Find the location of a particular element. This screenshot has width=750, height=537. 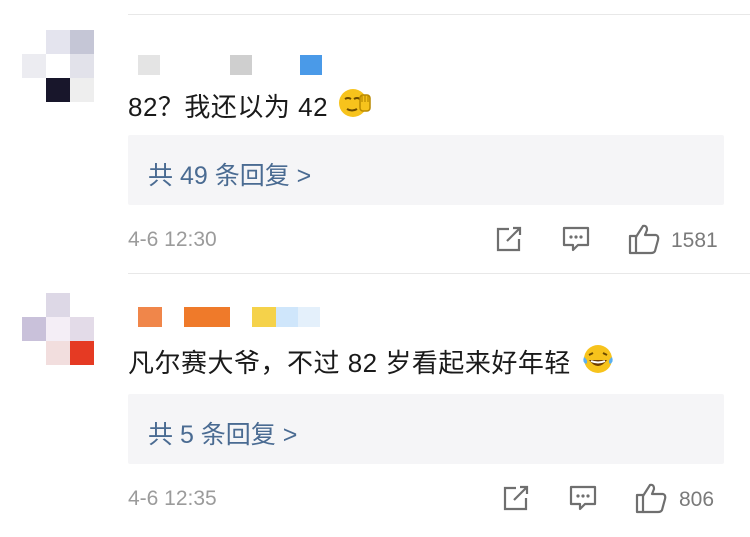

replies-box: 共 5 条回复 > is located at coordinates (426, 429).